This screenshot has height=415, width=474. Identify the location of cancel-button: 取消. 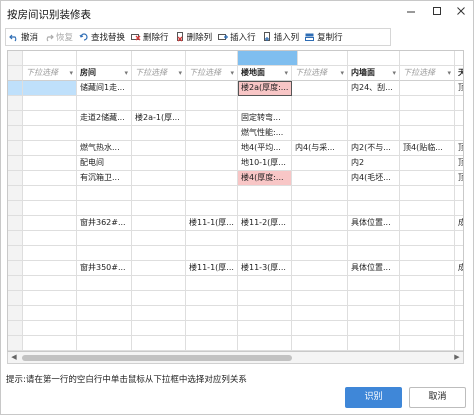
(437, 397).